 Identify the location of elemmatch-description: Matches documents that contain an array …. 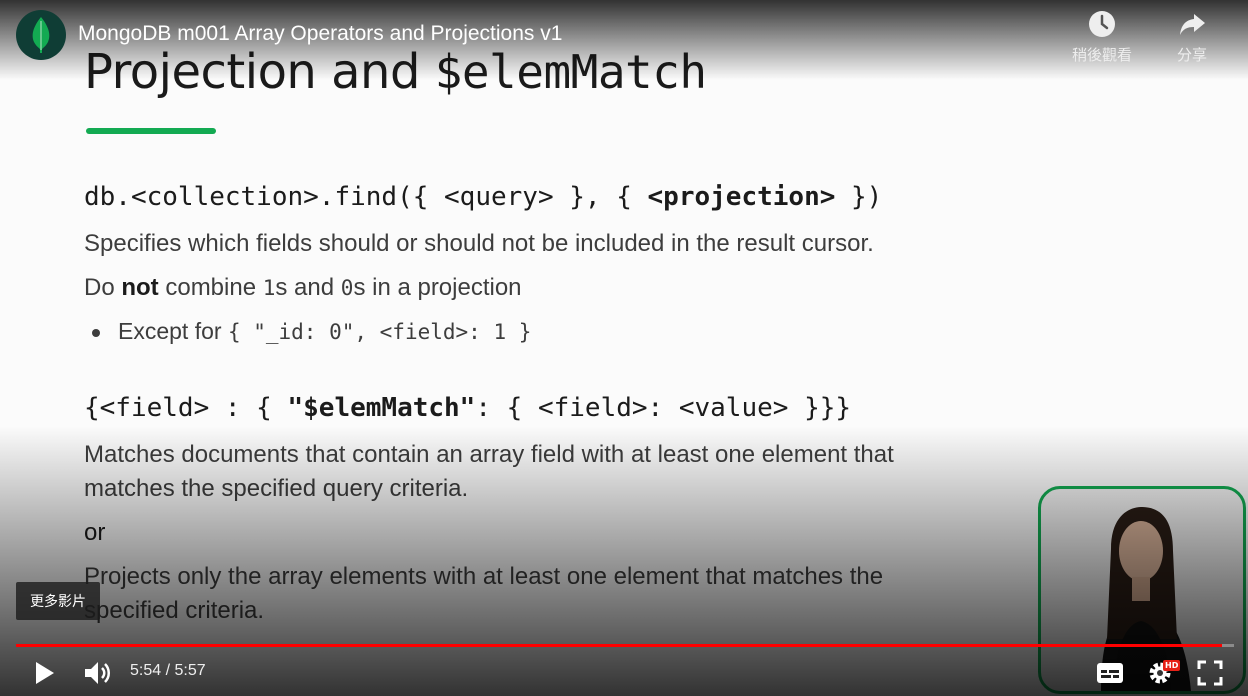
(489, 472).